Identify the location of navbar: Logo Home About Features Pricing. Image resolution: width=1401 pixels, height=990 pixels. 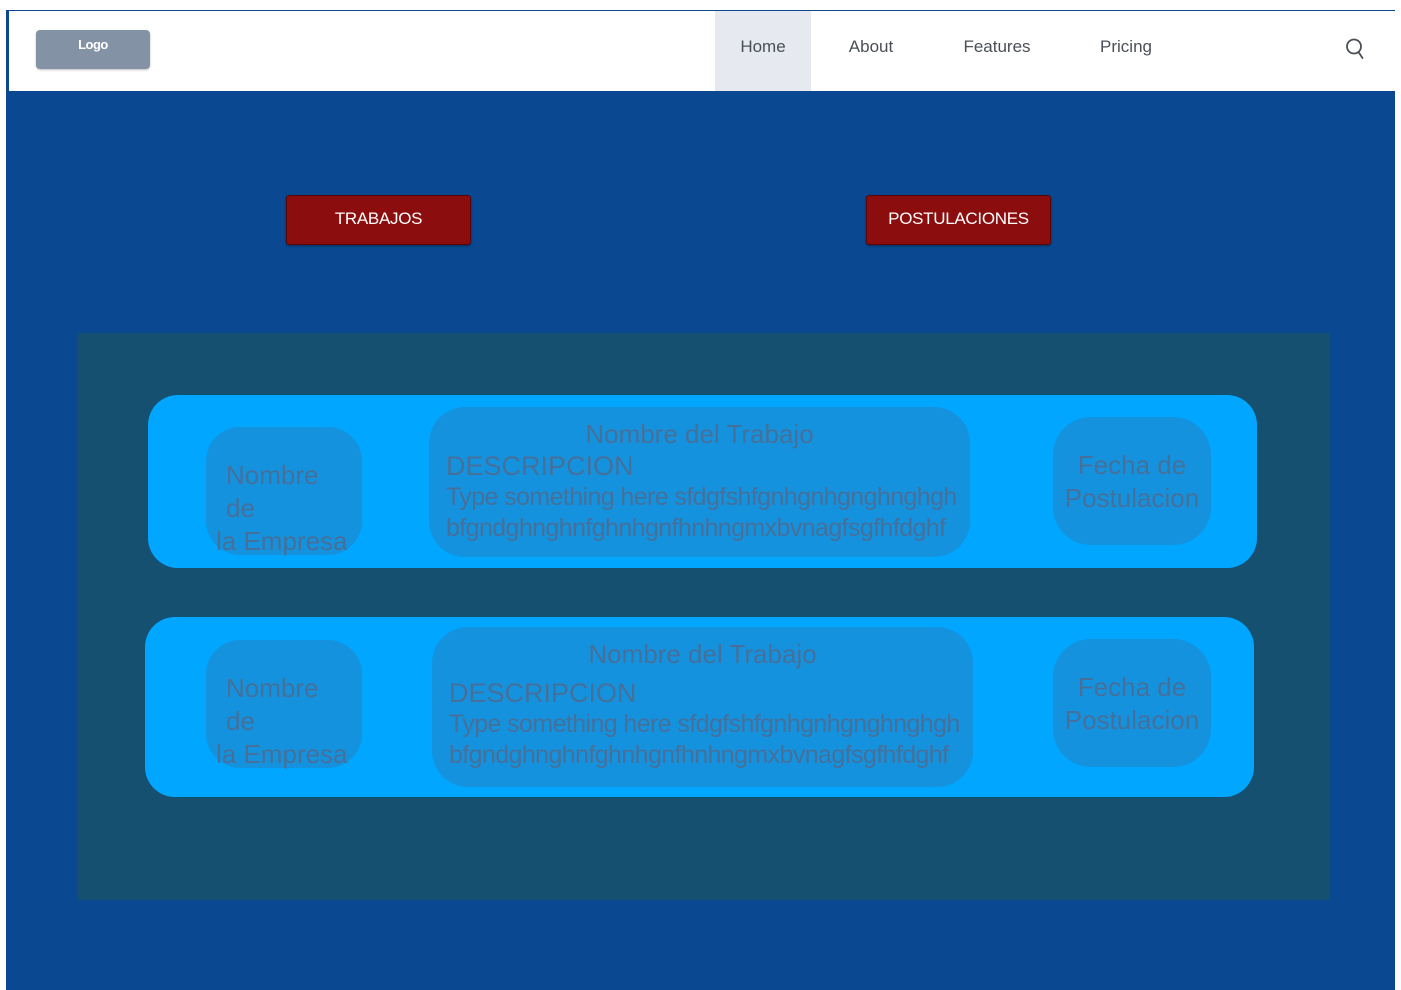
(702, 51).